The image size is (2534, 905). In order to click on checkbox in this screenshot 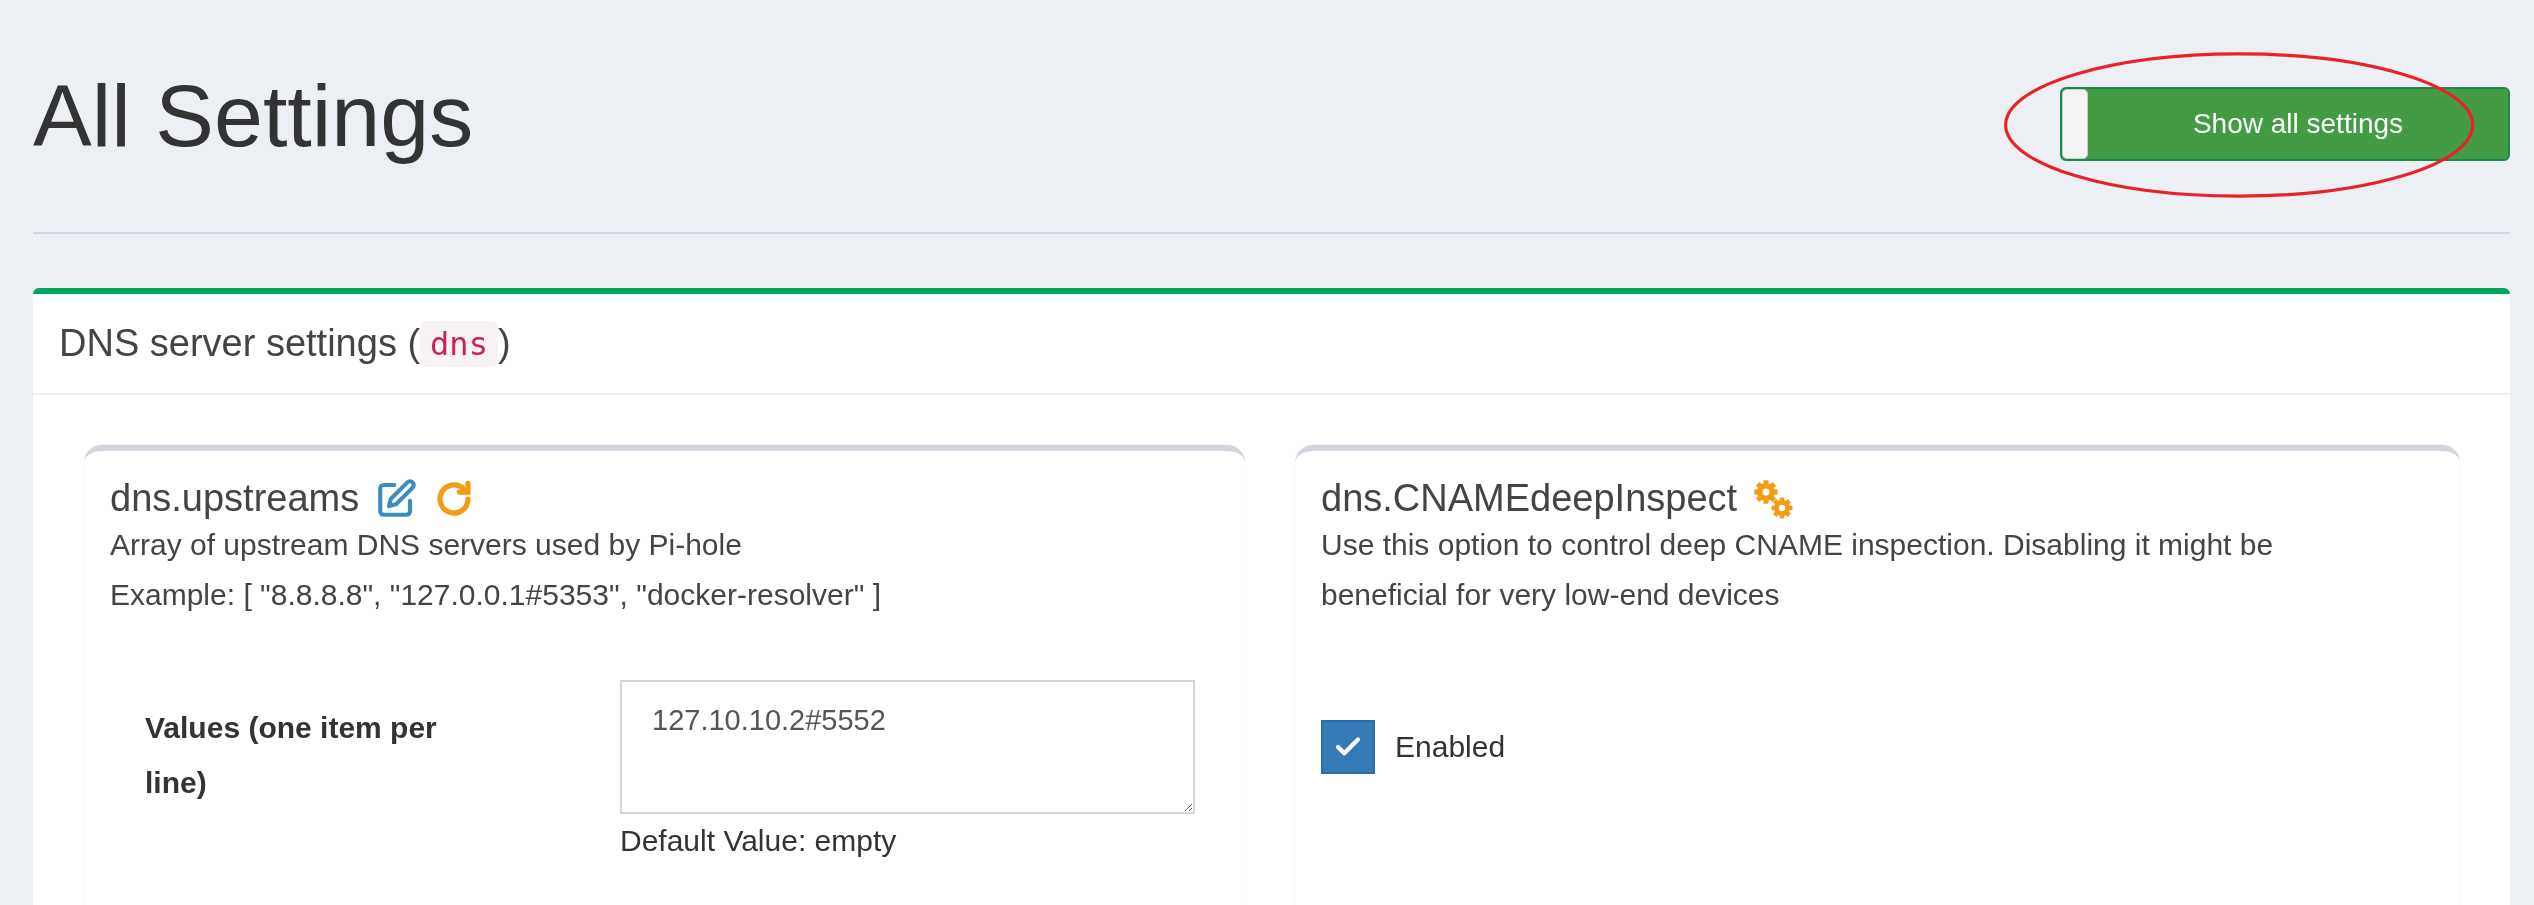, I will do `click(1348, 747)`.